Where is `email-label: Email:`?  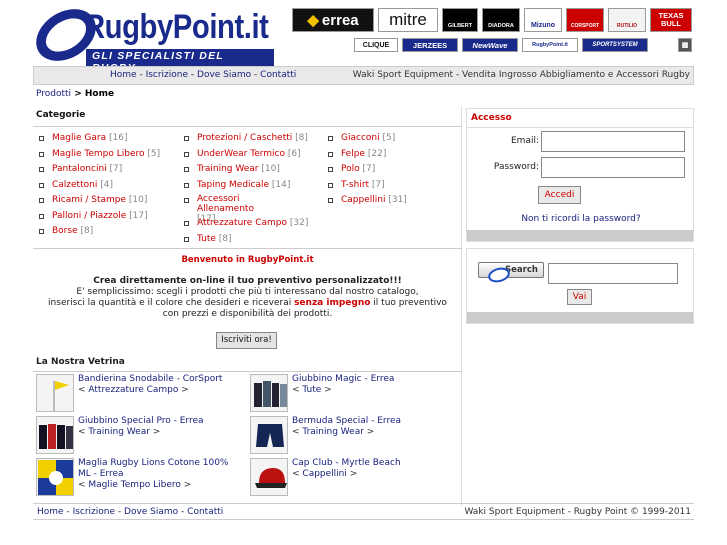
email-label: Email: is located at coordinates (524, 141).